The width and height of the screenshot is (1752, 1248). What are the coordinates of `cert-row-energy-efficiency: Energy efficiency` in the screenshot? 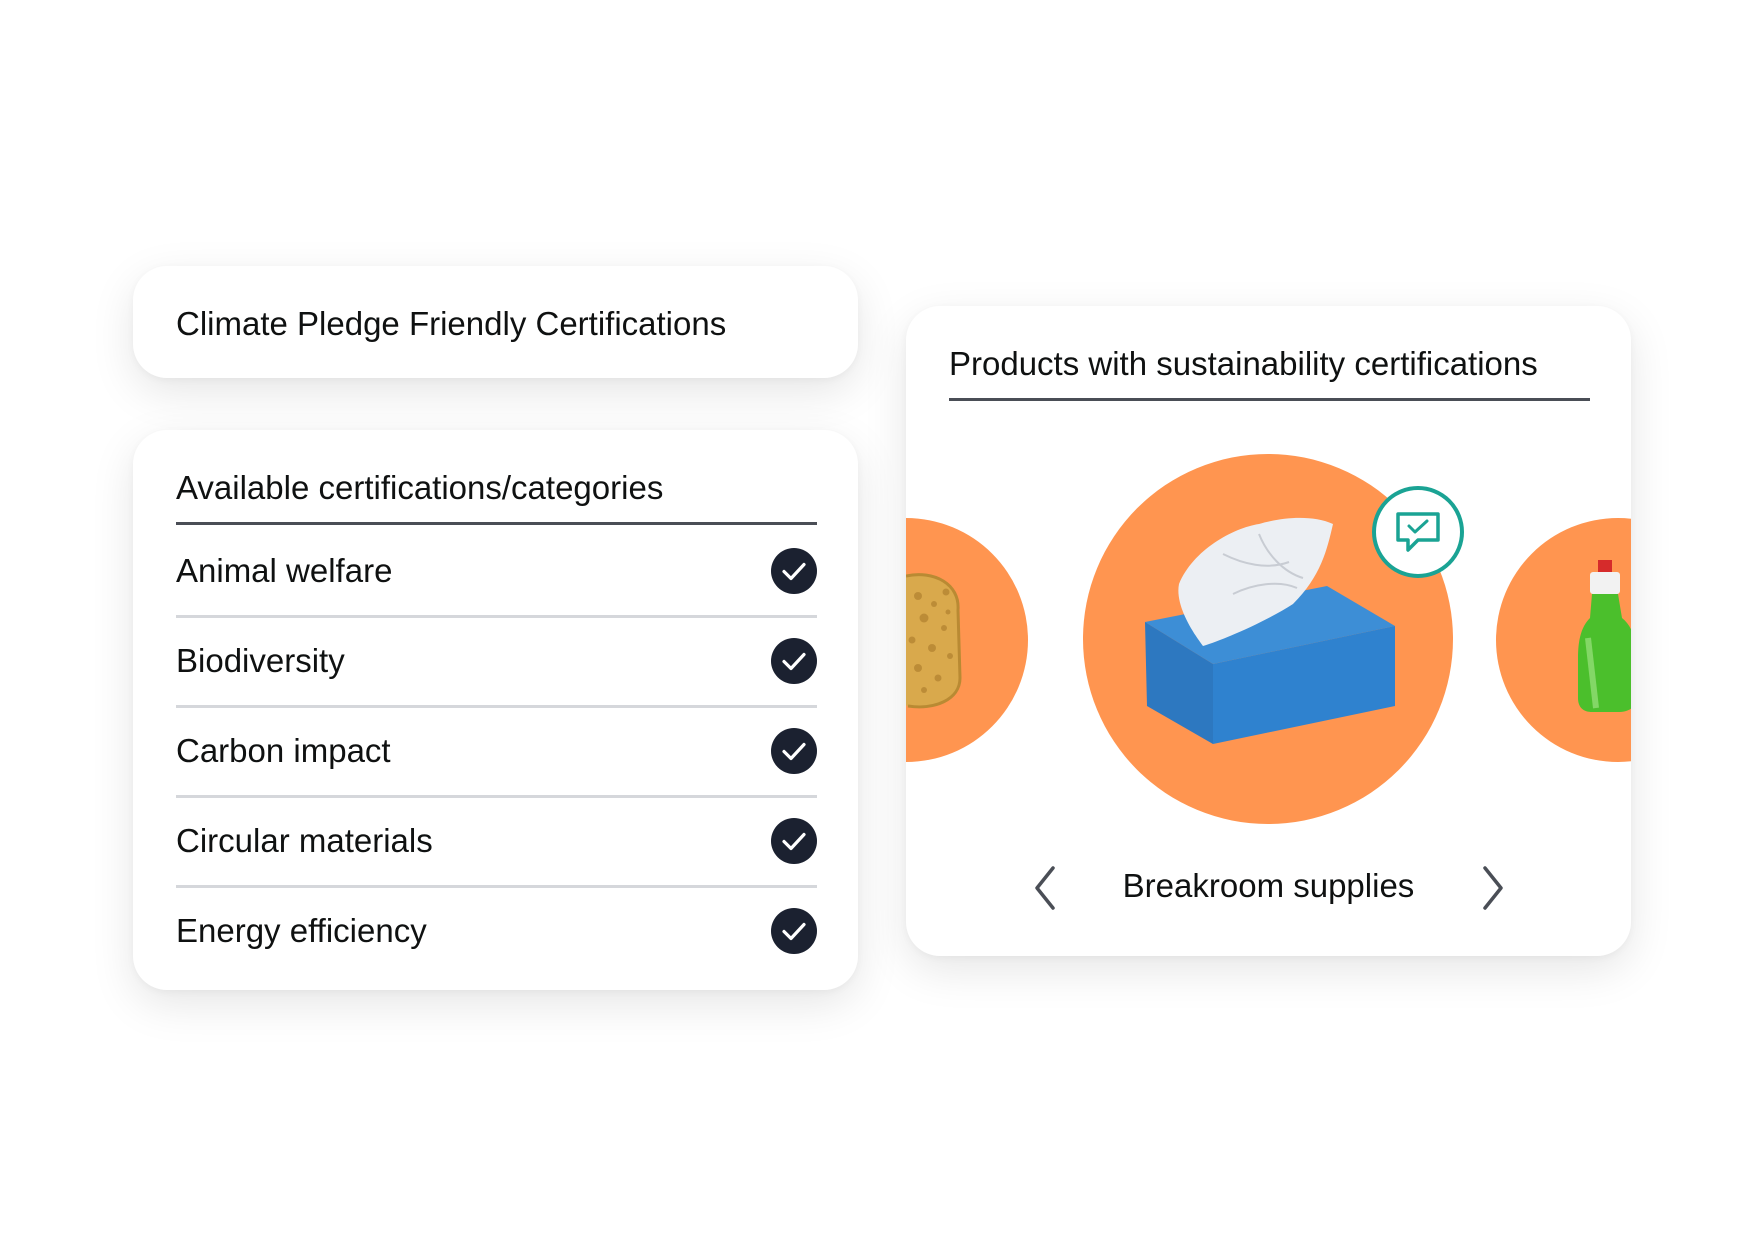 It's located at (496, 932).